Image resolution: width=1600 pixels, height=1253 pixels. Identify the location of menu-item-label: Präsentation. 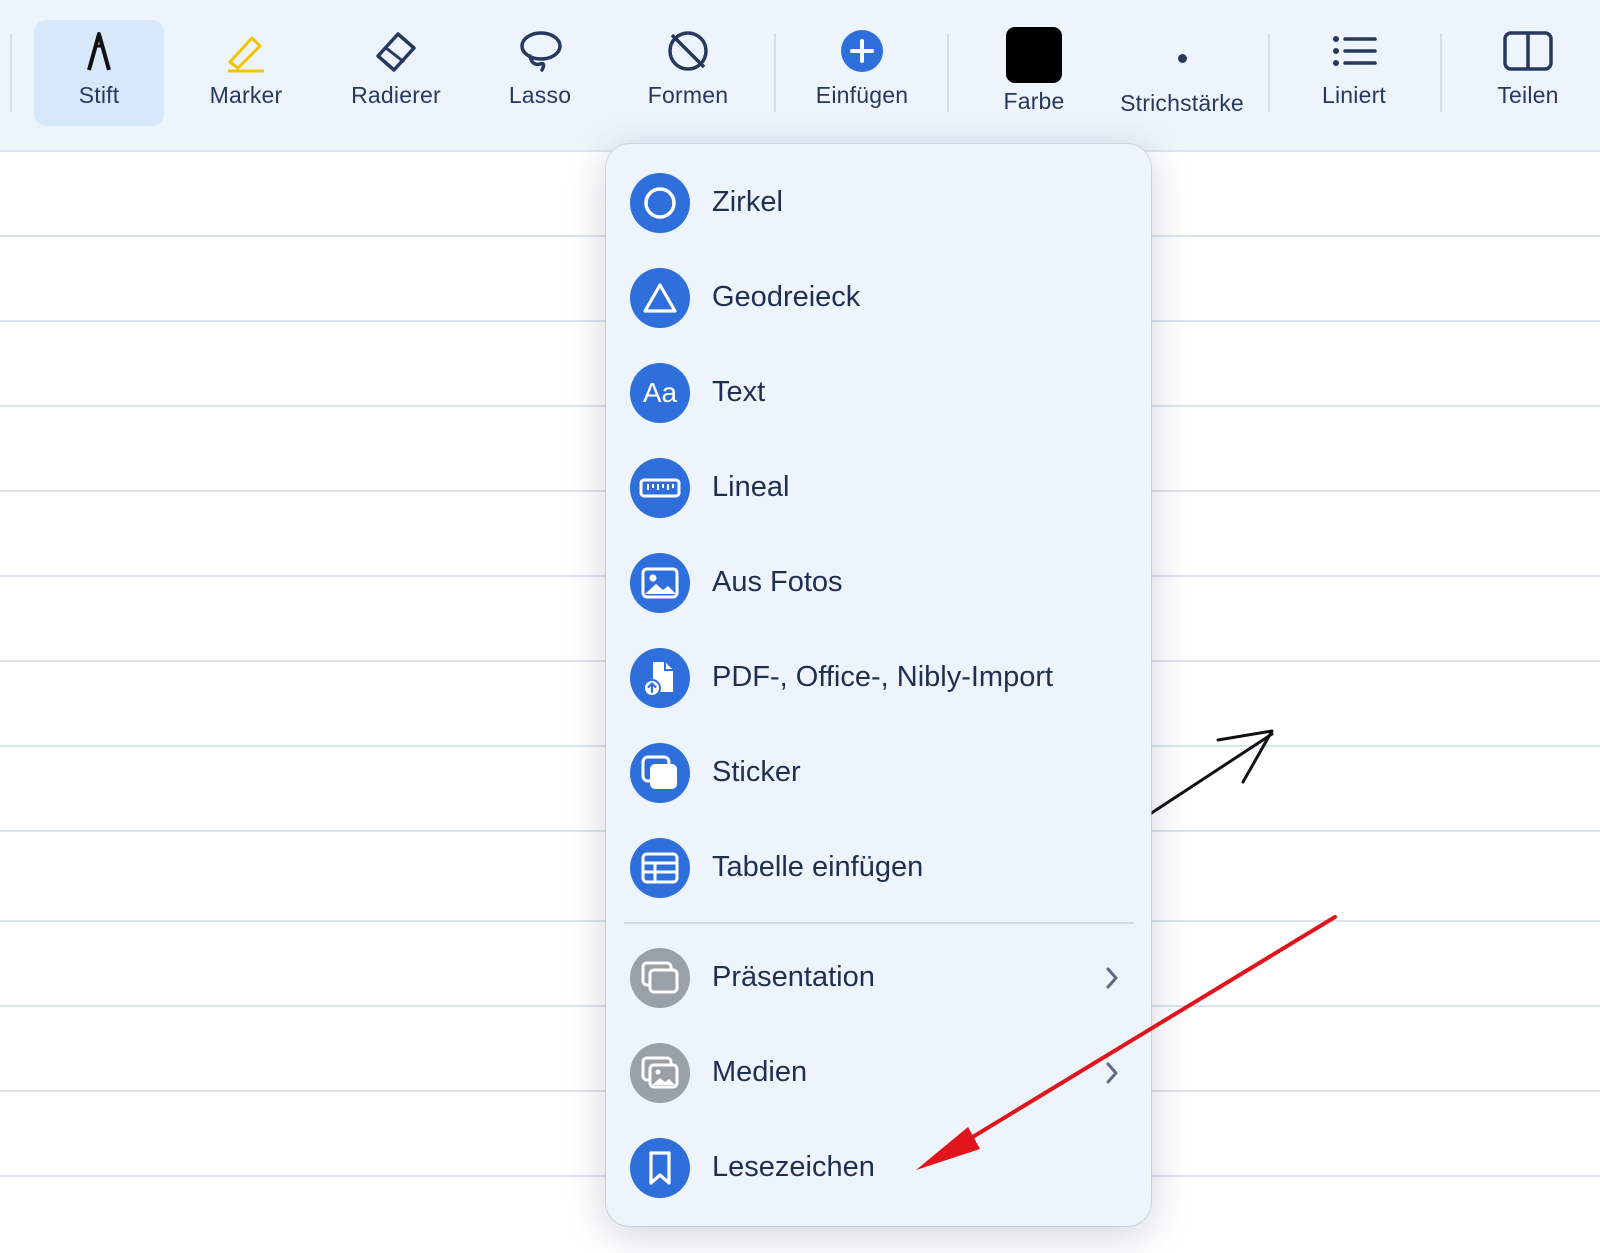
(793, 977).